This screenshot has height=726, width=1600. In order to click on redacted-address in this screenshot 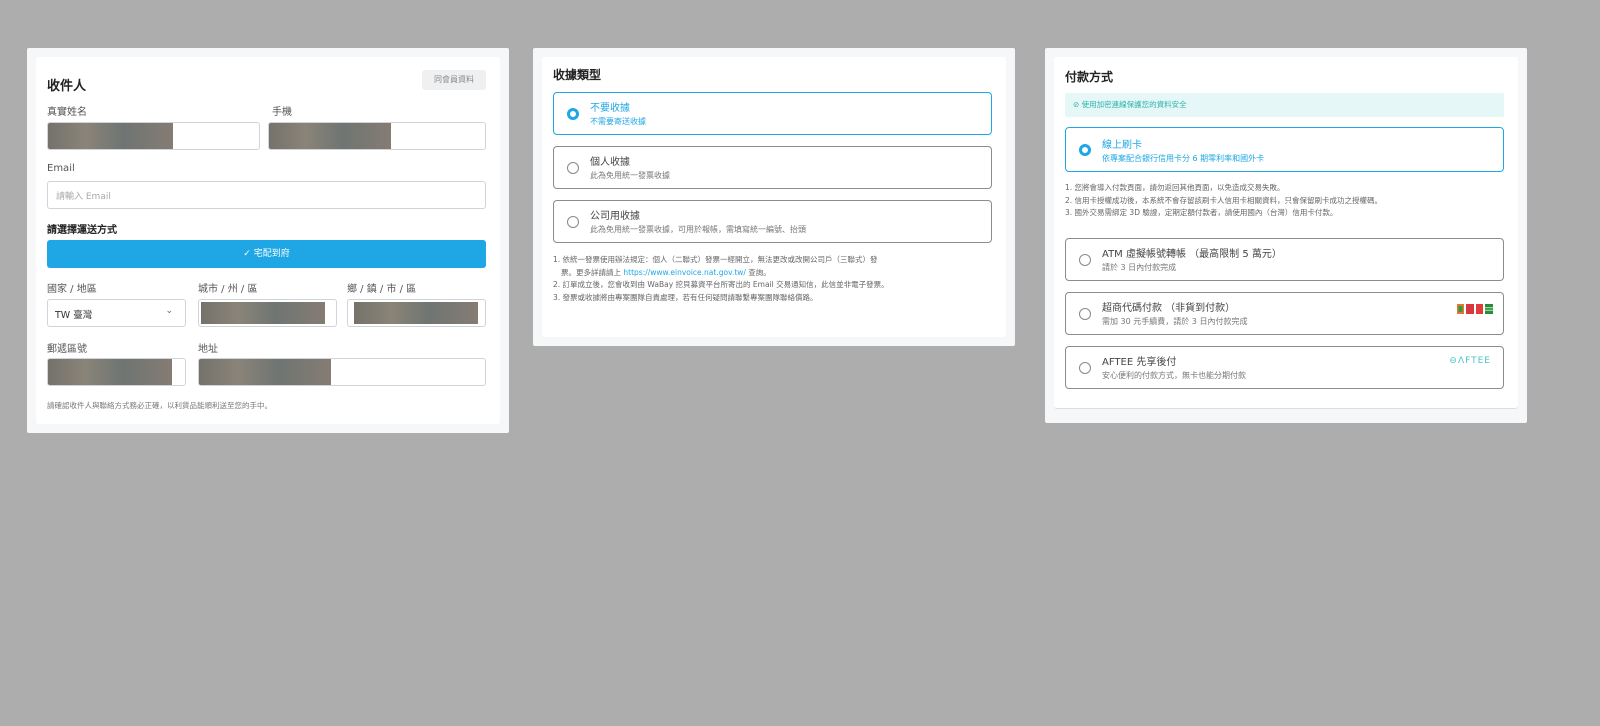, I will do `click(265, 372)`.